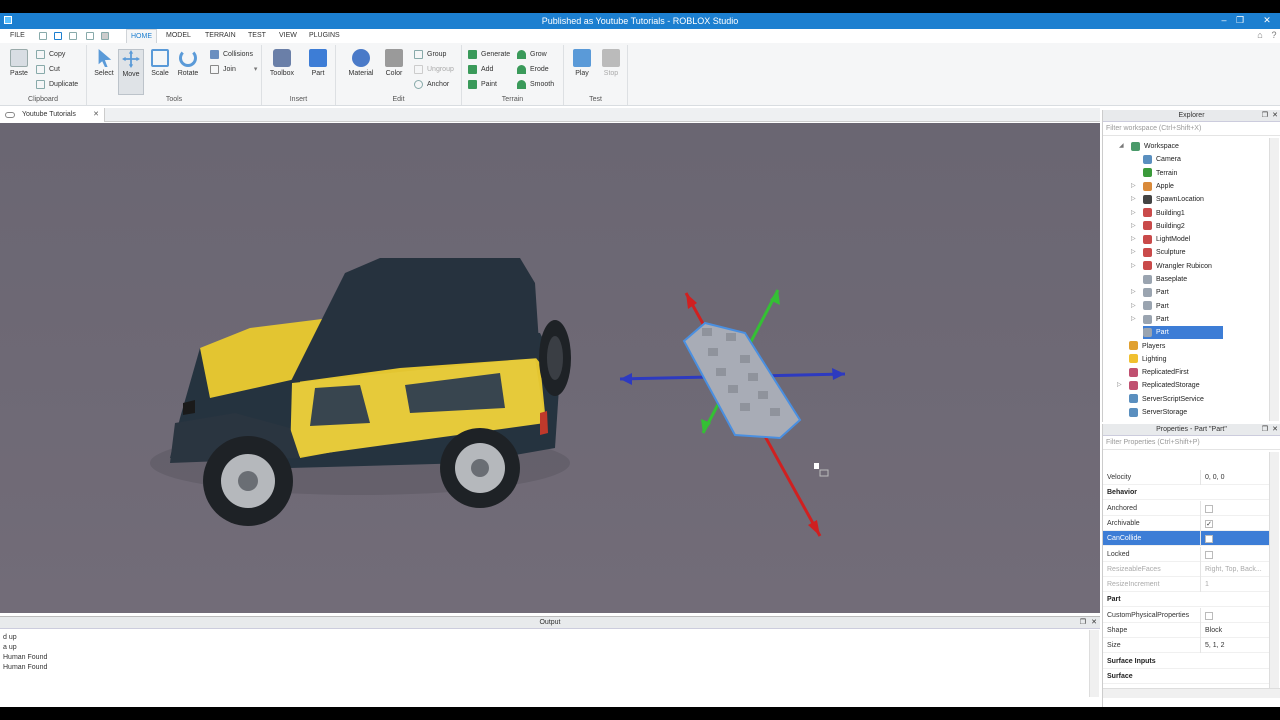  Describe the element at coordinates (1186, 630) in the screenshot. I see `property-row-shape: Shape Block` at that location.